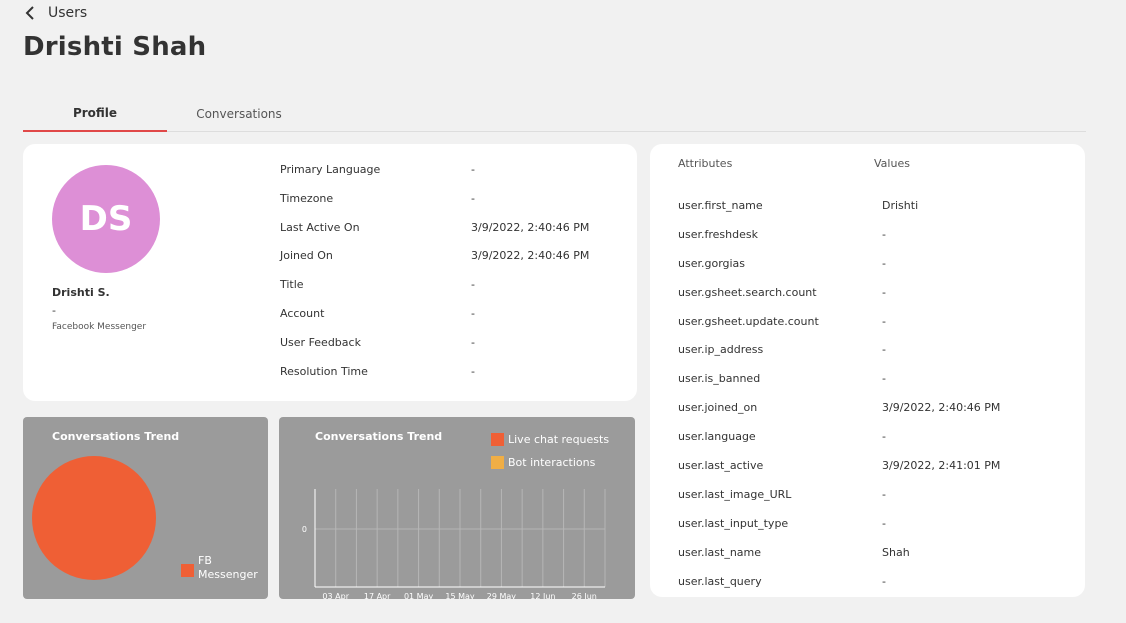 The width and height of the screenshot is (1126, 623). Describe the element at coordinates (554, 114) in the screenshot. I see `tab-bar: Profile Conversations` at that location.